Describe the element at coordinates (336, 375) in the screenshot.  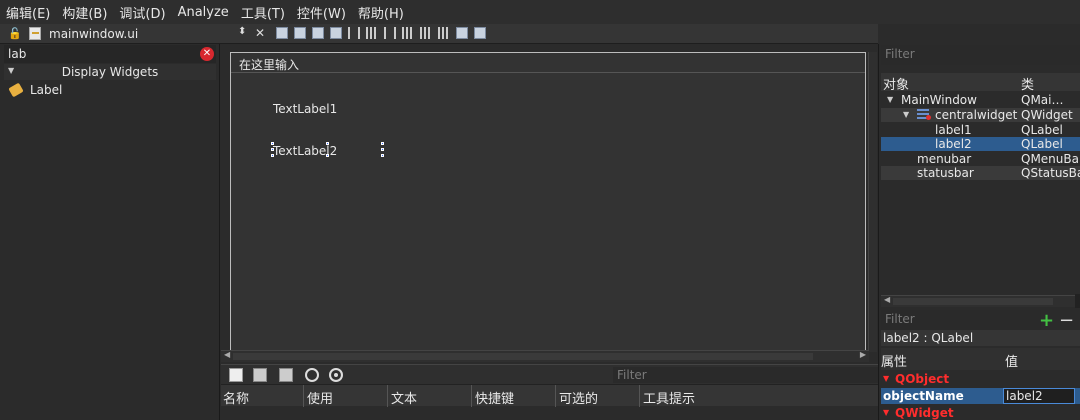
I see `configure-action-icon` at that location.